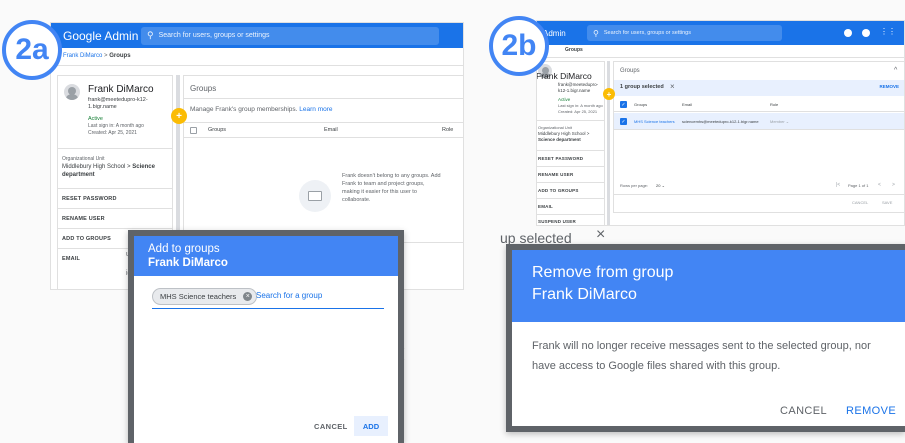 Image resolution: width=905 pixels, height=443 pixels. I want to click on dialog-subtitle: Frank DiMarco, so click(584, 294).